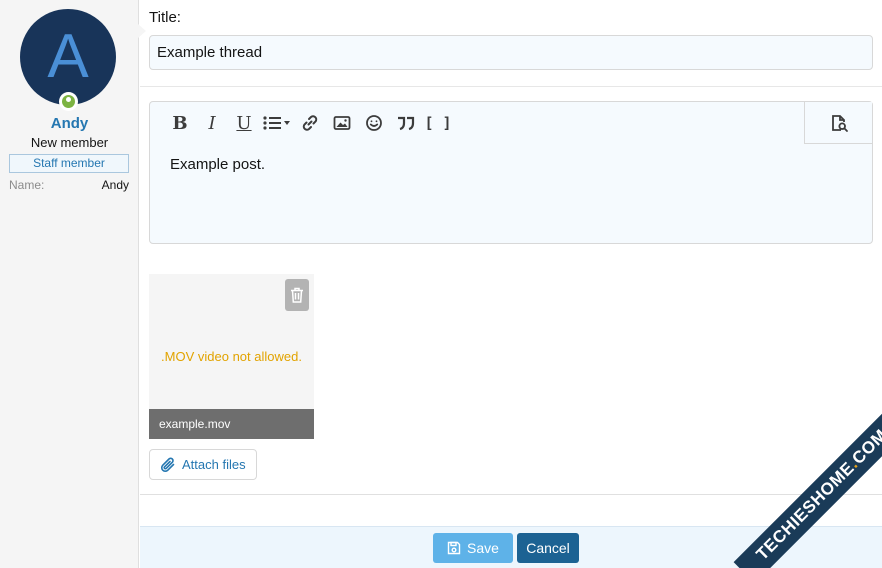 The width and height of the screenshot is (882, 568). I want to click on extra-field-value: Andy, so click(115, 185).